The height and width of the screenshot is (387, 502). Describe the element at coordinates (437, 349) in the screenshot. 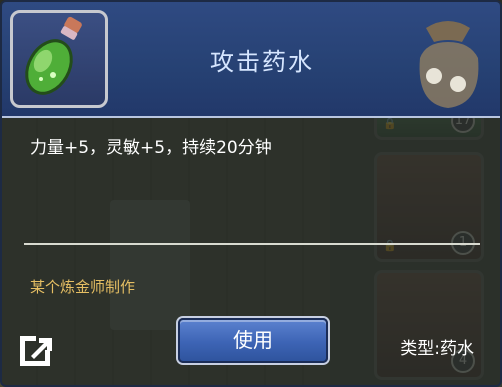

I see `item-type: 类型:药水` at that location.